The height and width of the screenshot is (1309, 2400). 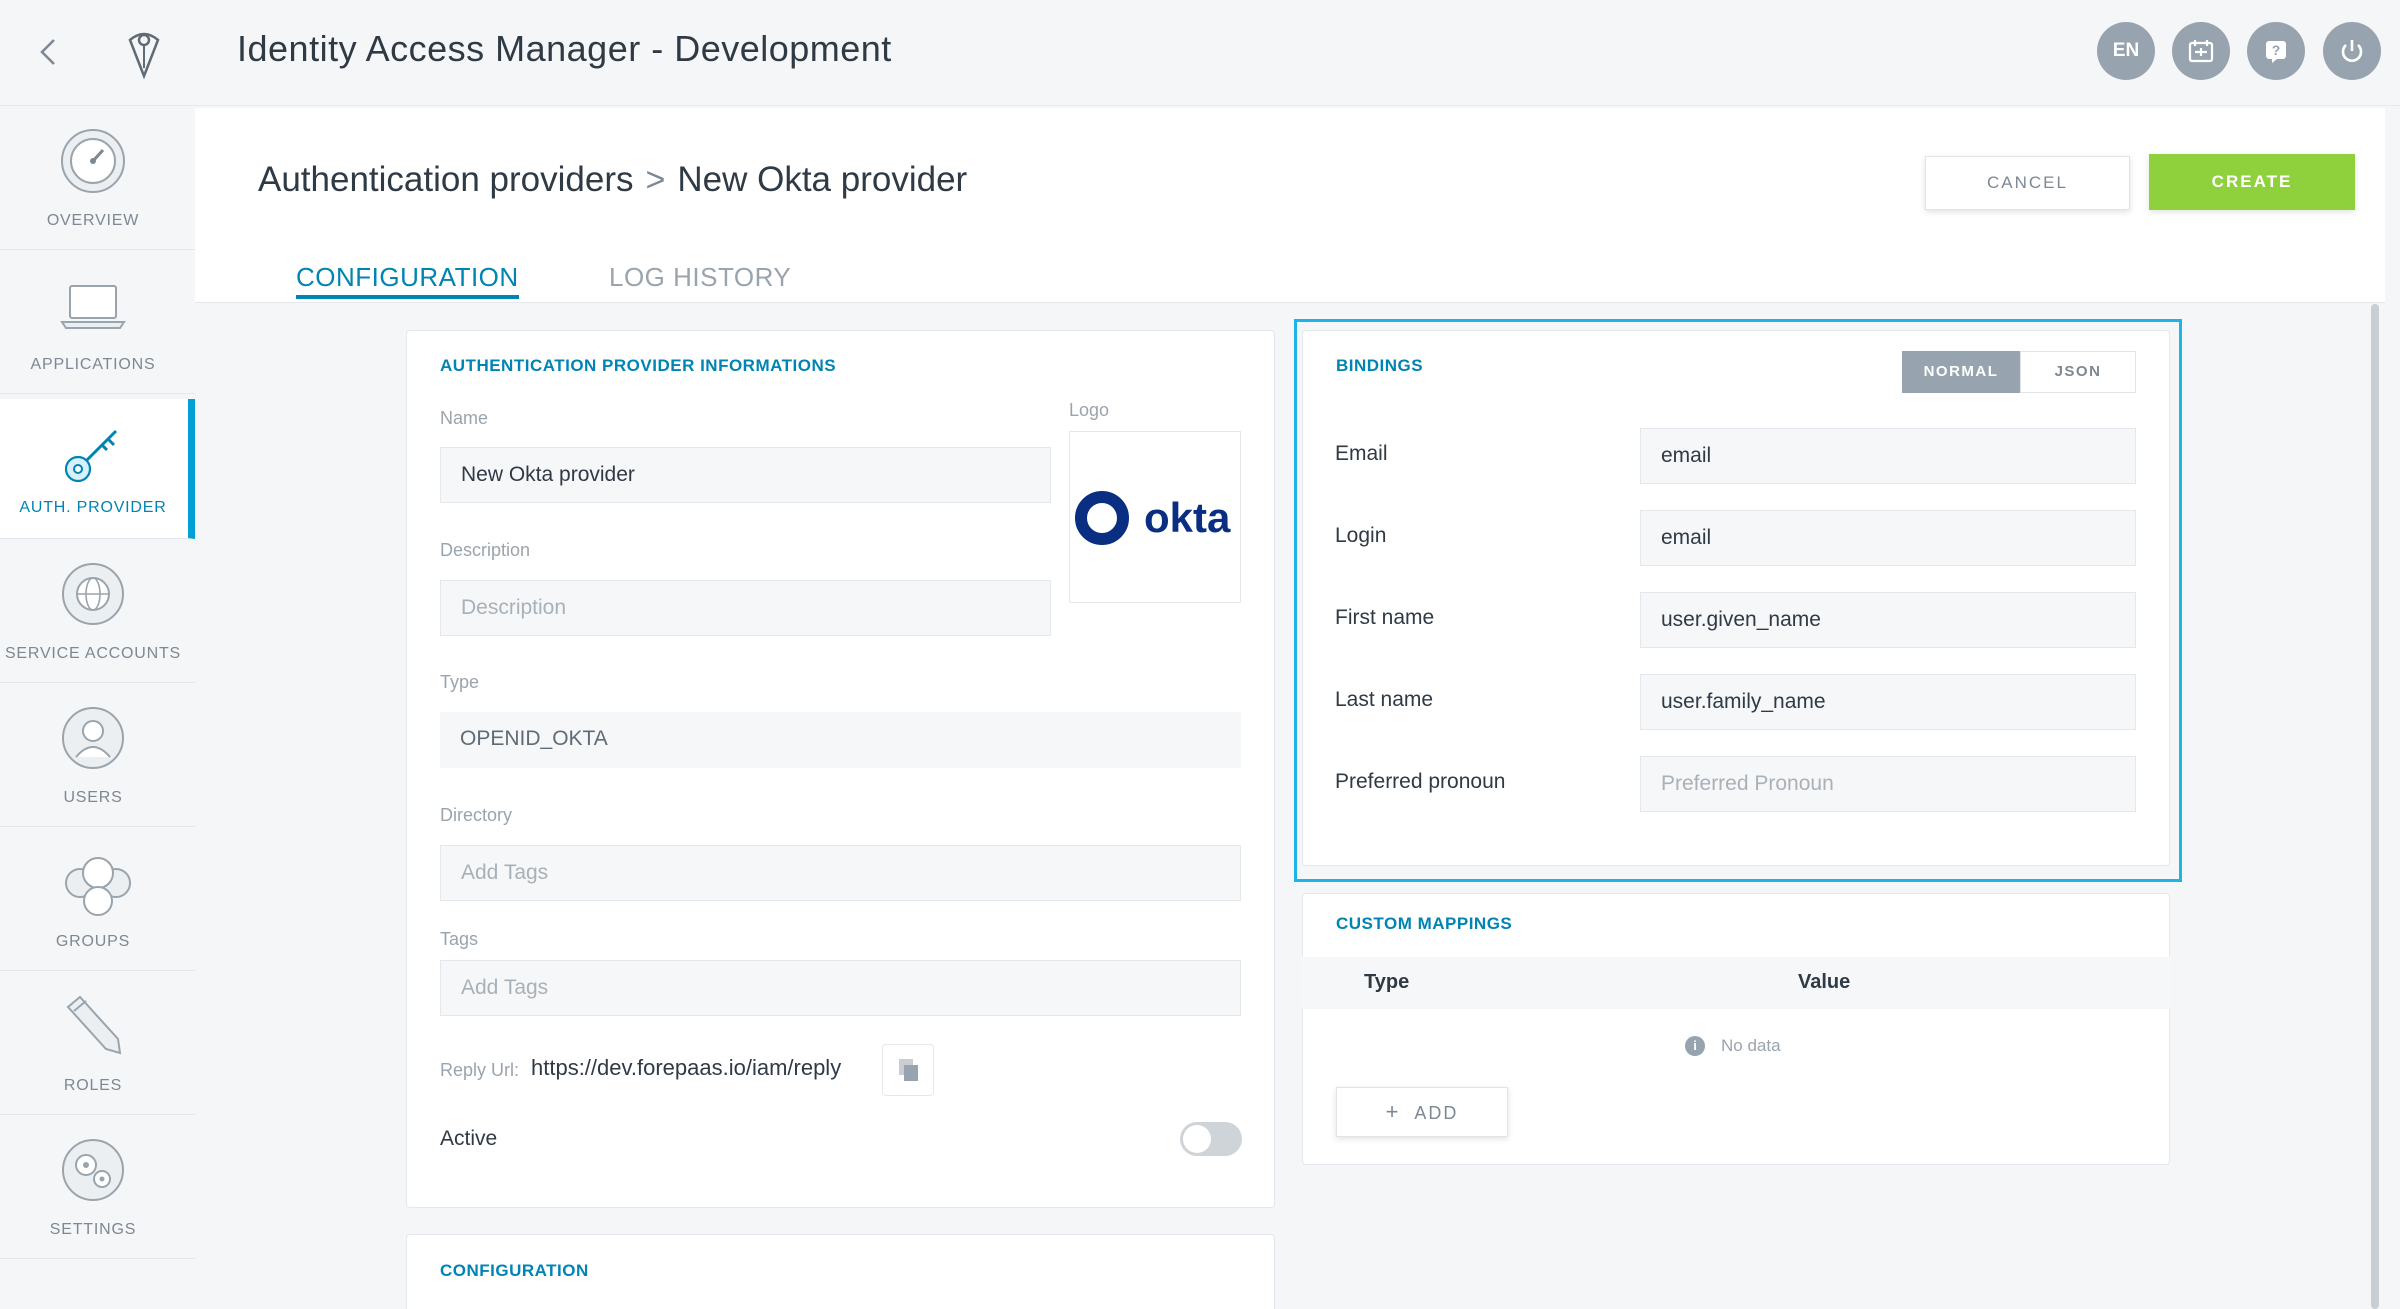 What do you see at coordinates (93, 594) in the screenshot?
I see `globe-icon` at bounding box center [93, 594].